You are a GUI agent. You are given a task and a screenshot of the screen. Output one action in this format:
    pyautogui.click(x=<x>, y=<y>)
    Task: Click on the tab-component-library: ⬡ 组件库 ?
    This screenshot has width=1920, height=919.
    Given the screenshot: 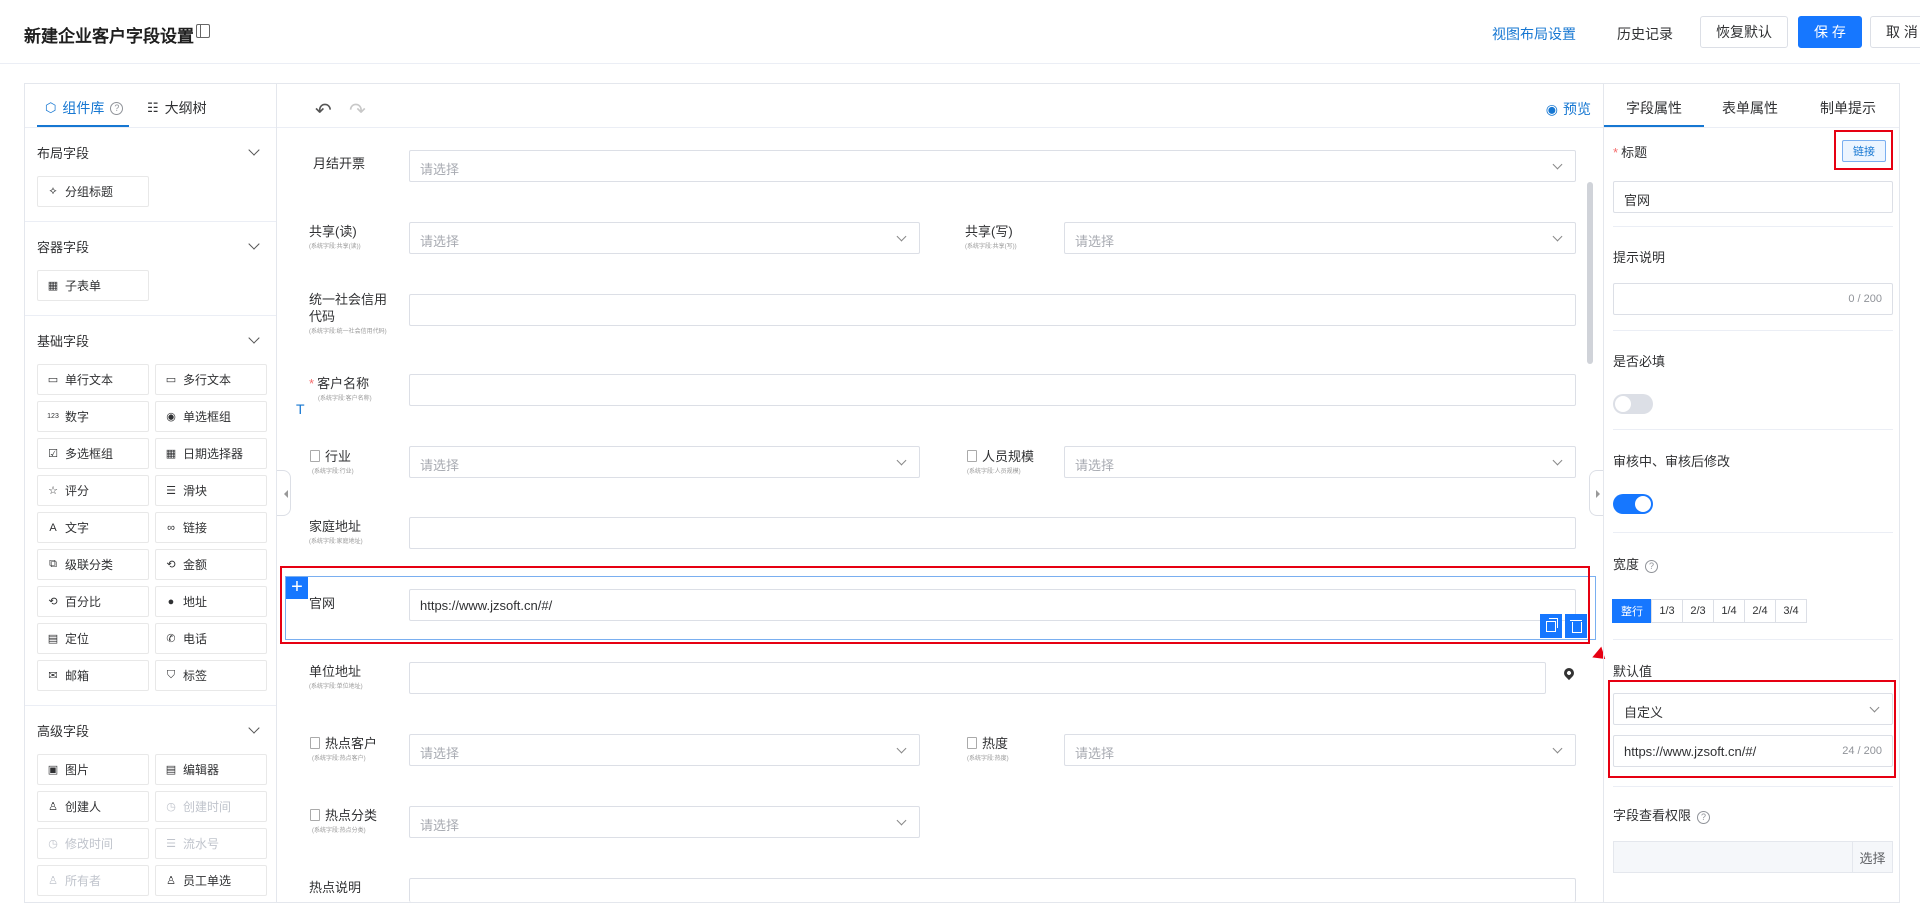 What is the action you would take?
    pyautogui.click(x=84, y=108)
    